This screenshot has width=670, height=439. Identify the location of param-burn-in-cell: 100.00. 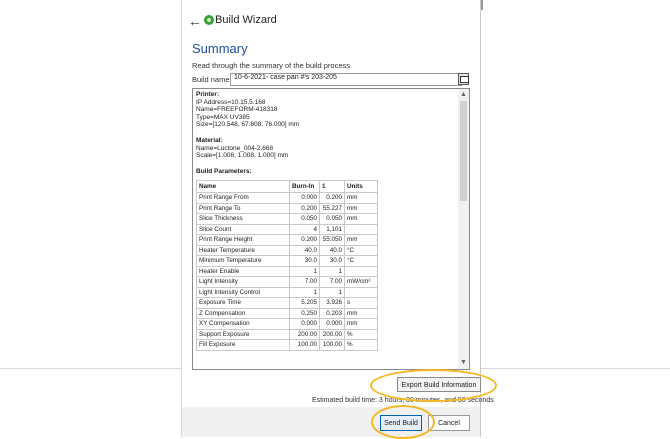
(304, 345).